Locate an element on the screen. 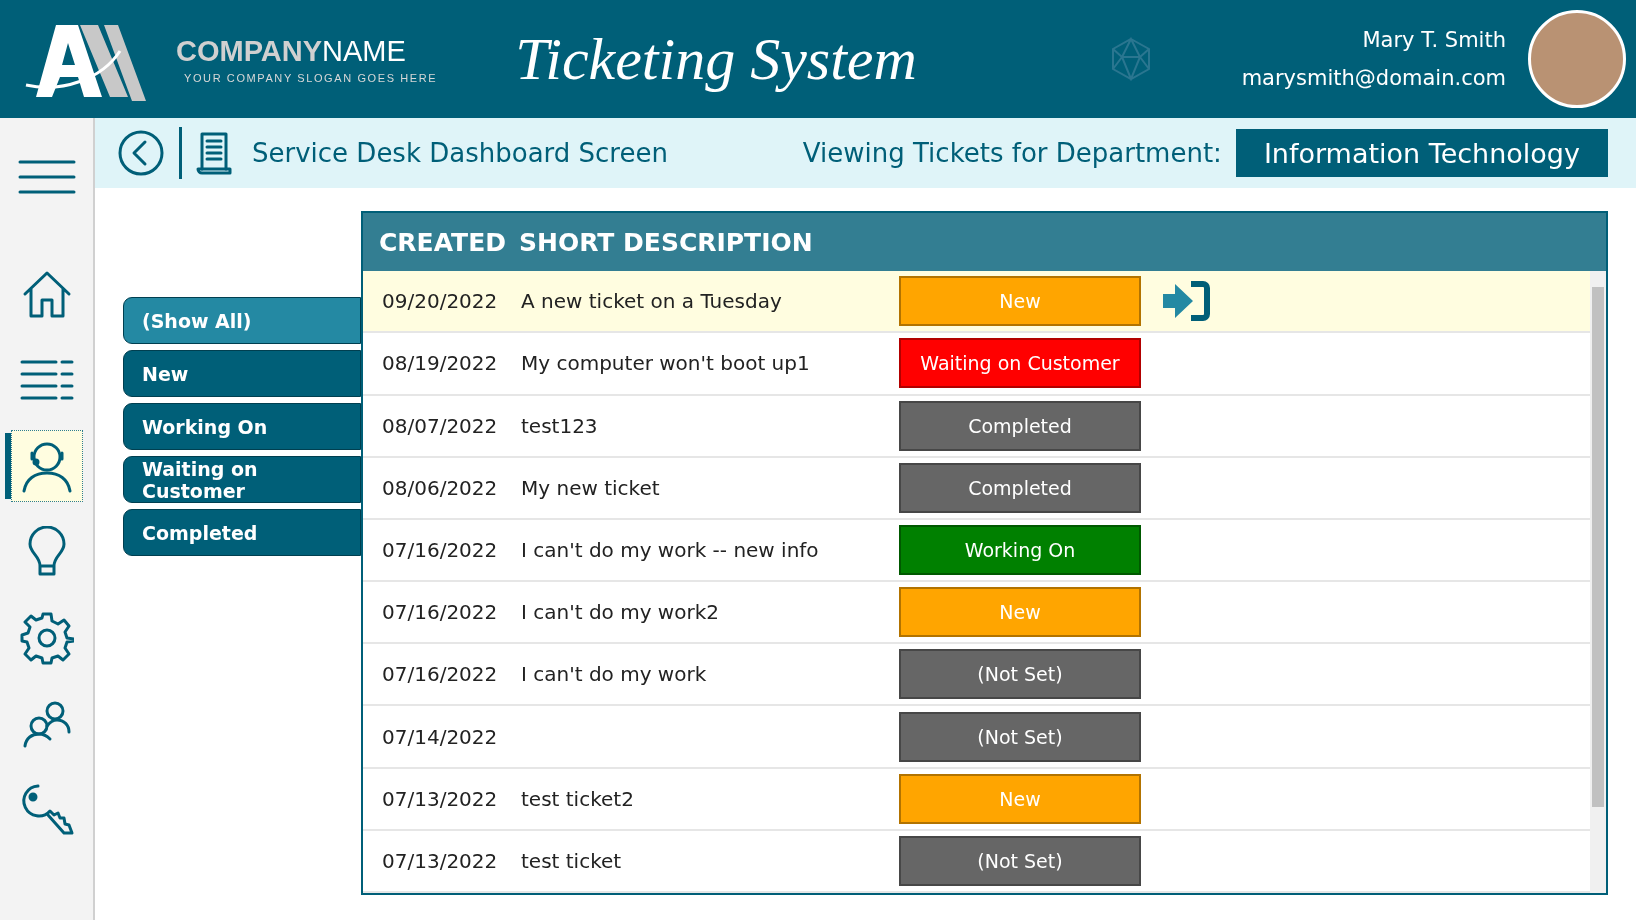 The image size is (1636, 920). description-cell-text: I can't do my work2 is located at coordinates (620, 612).